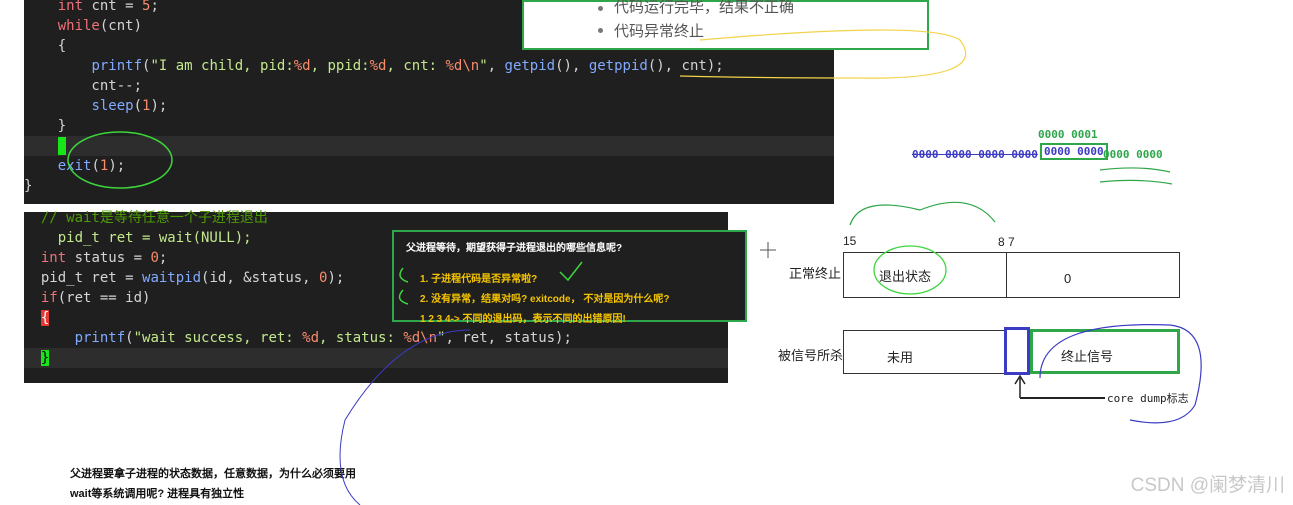 The height and width of the screenshot is (505, 1293). I want to click on note-question-3: 1 2 3 4-> 不同的退出码，表示不同的出错原因!, so click(523, 319).